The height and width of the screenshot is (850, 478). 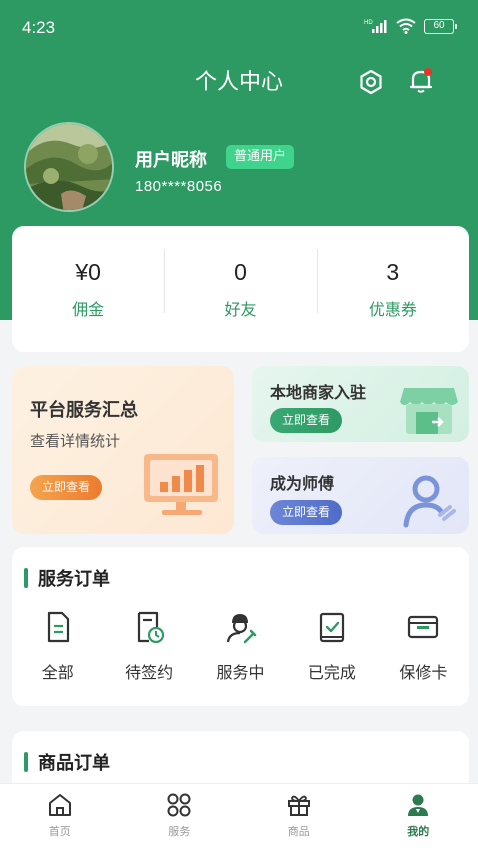 What do you see at coordinates (299, 817) in the screenshot?
I see `tab-goods: 商品` at bounding box center [299, 817].